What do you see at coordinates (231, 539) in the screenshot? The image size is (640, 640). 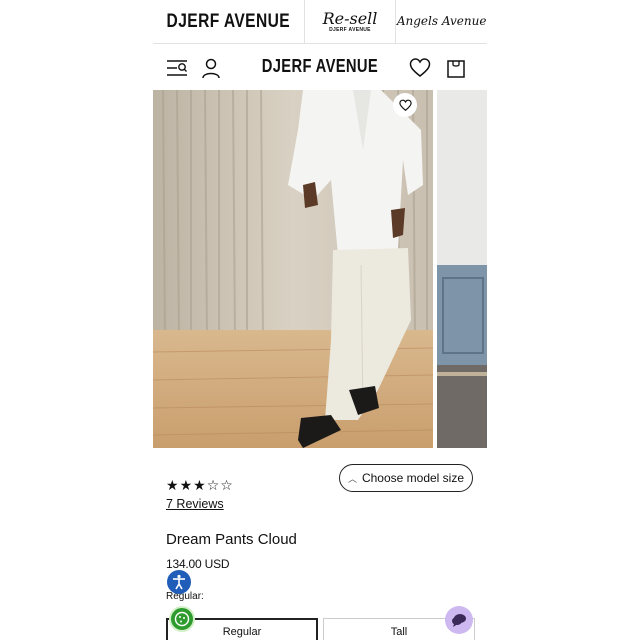 I see `product-title: Dream Pants Cloud` at bounding box center [231, 539].